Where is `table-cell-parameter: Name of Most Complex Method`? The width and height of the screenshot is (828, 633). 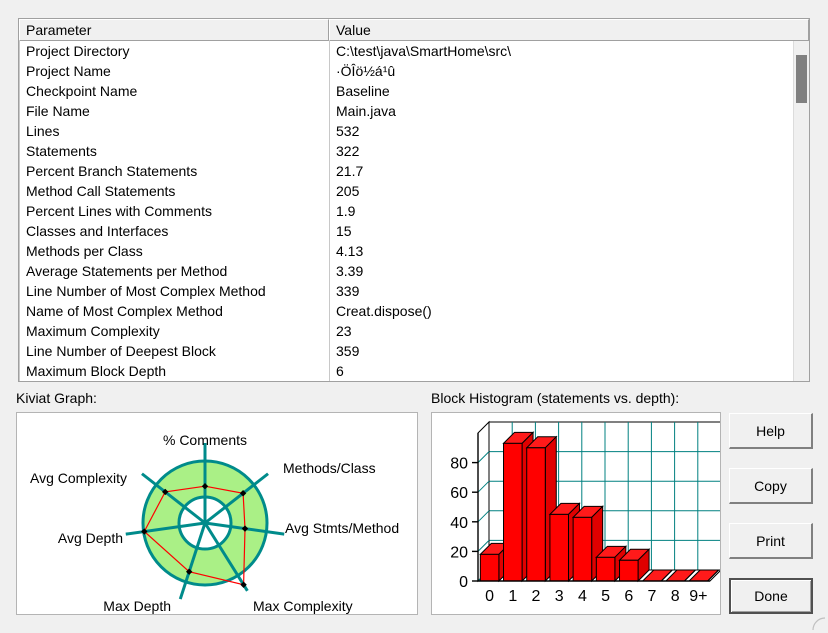
table-cell-parameter: Name of Most Complex Method is located at coordinates (174, 311).